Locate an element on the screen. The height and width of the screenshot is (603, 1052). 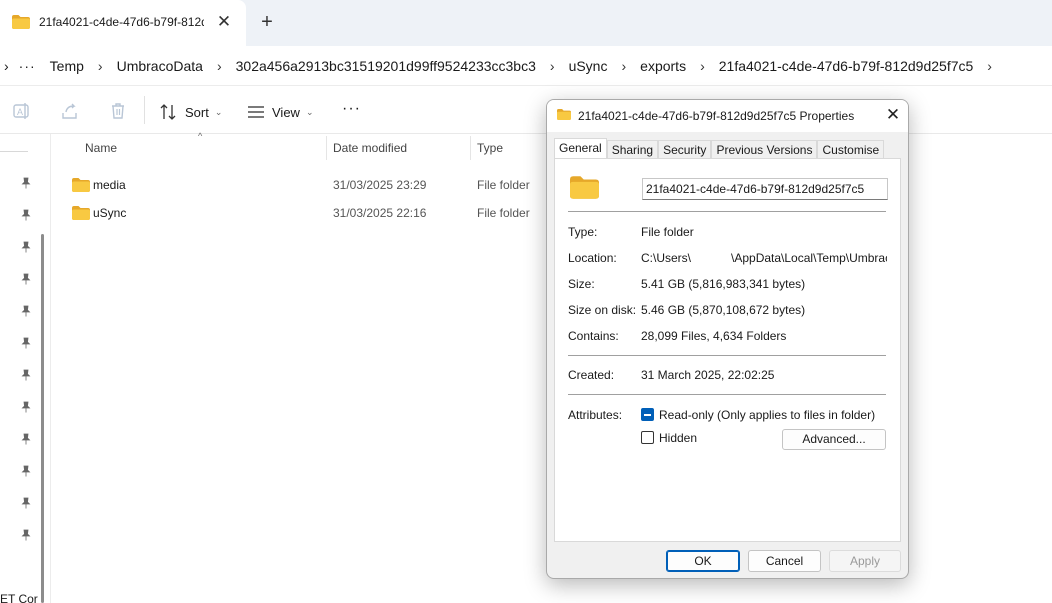
nav-item-label: ET Cor is located at coordinates (19, 597).